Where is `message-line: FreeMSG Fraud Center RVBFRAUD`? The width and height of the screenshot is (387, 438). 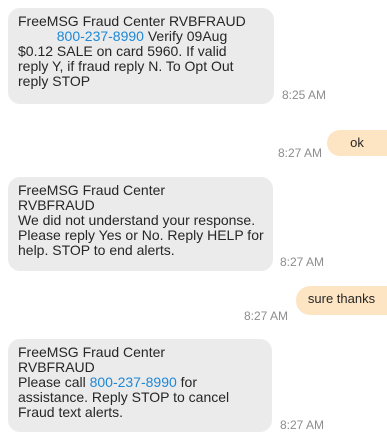 message-line: FreeMSG Fraud Center RVBFRAUD is located at coordinates (142, 21).